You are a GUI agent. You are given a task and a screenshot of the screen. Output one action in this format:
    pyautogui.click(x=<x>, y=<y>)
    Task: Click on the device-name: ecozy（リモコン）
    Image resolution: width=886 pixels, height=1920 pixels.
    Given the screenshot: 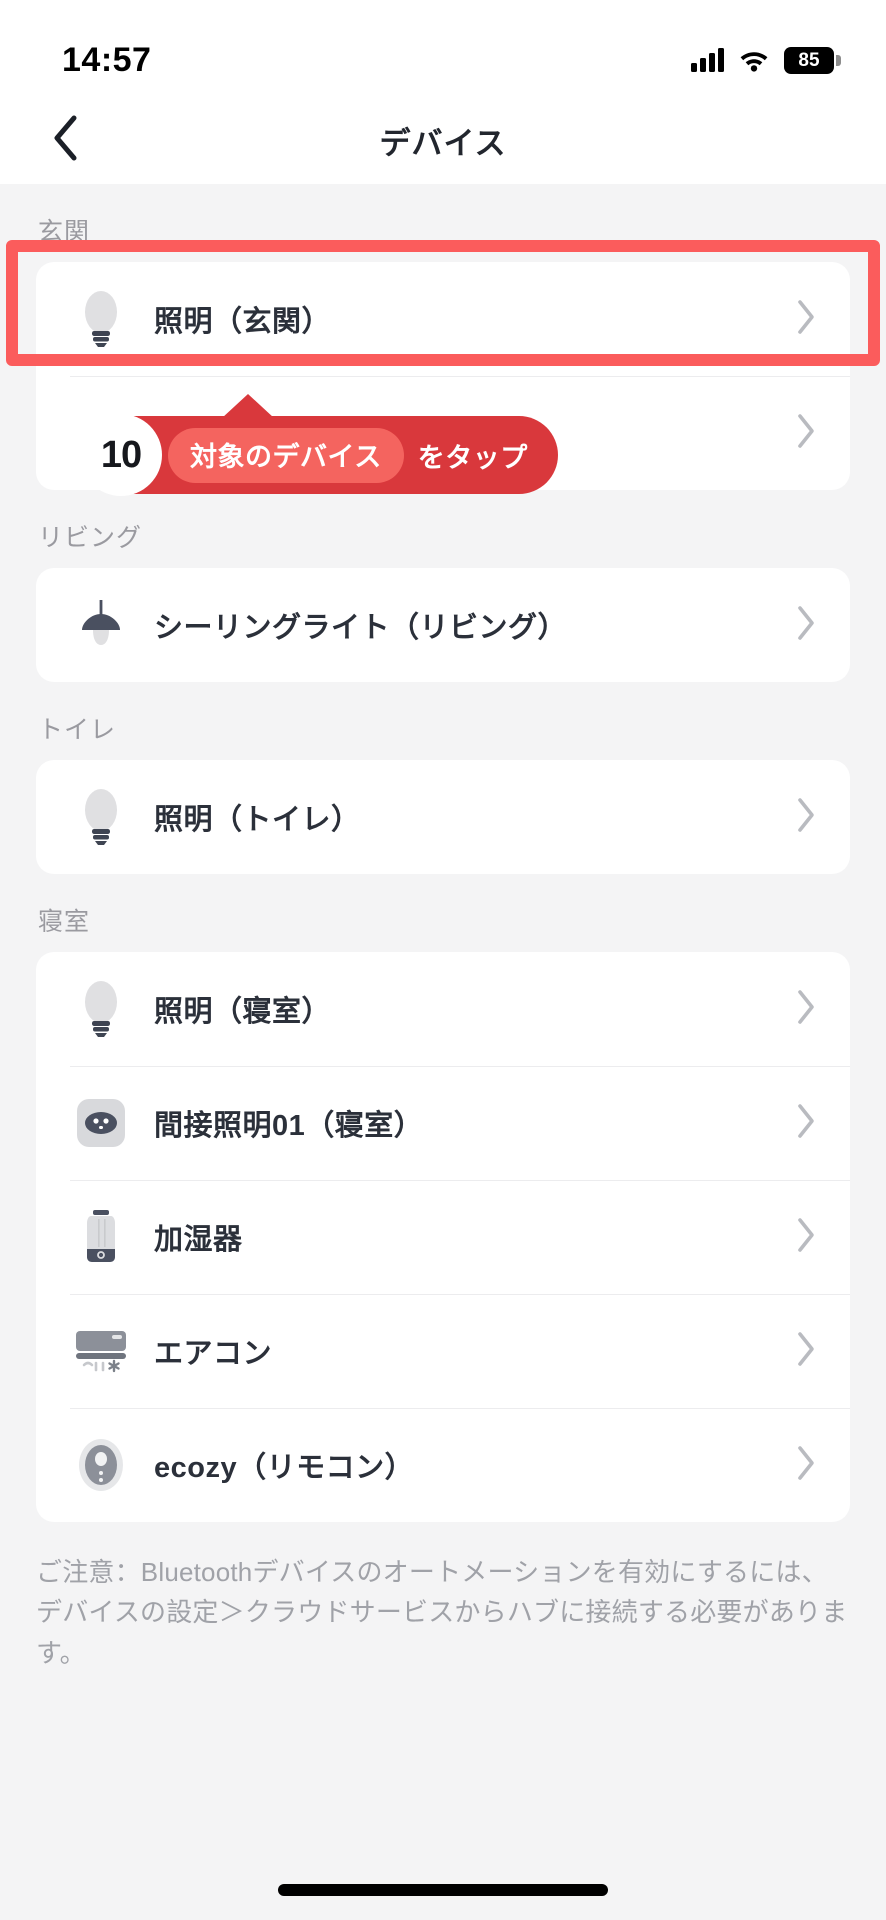 What is the action you would take?
    pyautogui.click(x=284, y=1468)
    